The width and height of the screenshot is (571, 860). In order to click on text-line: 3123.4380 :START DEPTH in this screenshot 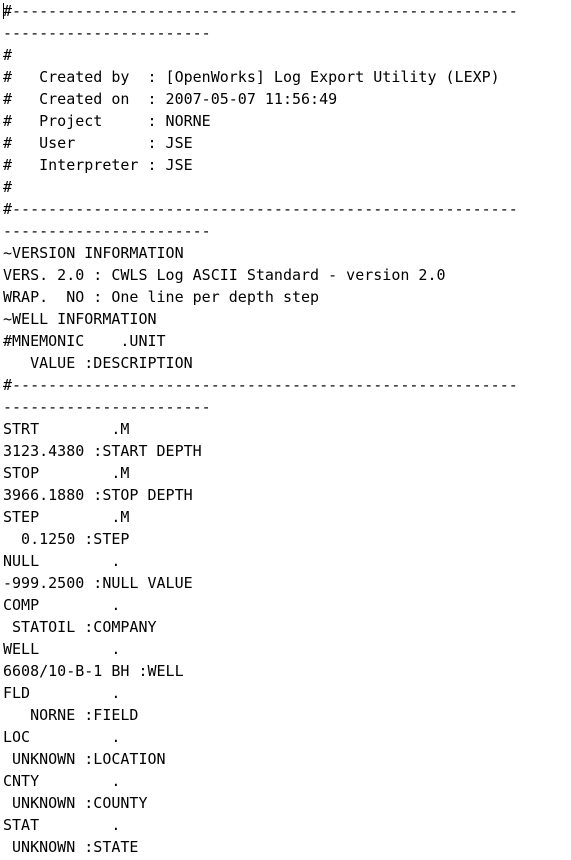, I will do `click(102, 451)`.